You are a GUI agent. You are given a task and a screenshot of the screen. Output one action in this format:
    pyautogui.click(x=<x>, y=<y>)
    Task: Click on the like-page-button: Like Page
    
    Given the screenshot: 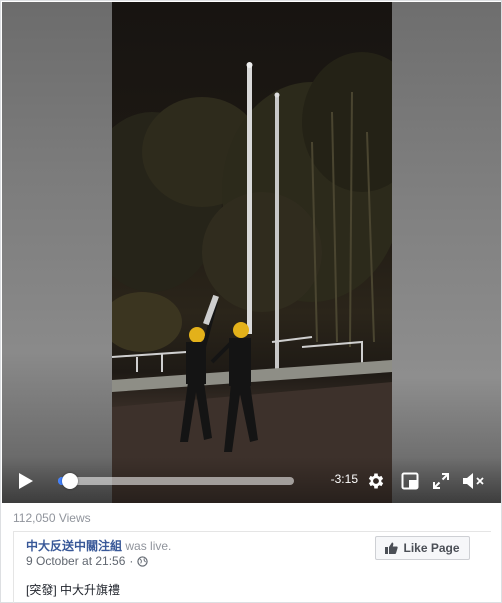 What is the action you would take?
    pyautogui.click(x=422, y=548)
    